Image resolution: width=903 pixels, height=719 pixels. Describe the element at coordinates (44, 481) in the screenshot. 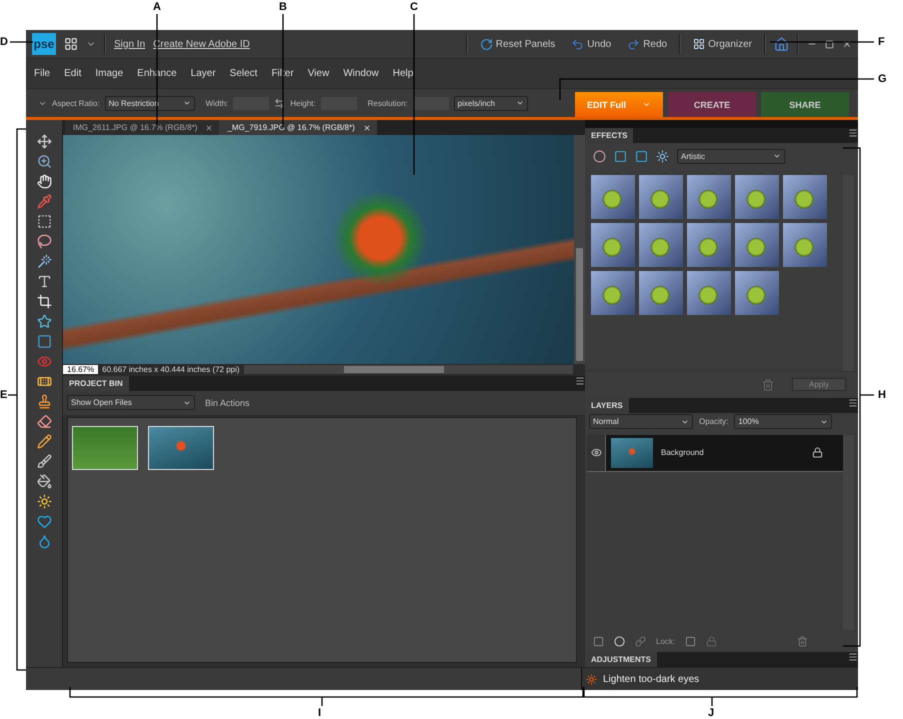

I see `paint-bucket-icon` at that location.